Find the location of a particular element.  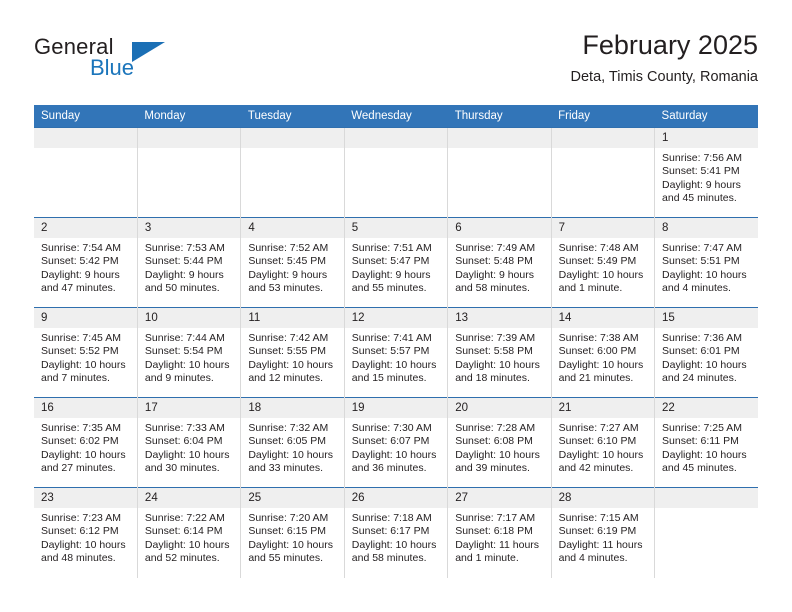

sunset-text: Sunset: 6:10 PM is located at coordinates (597, 441).